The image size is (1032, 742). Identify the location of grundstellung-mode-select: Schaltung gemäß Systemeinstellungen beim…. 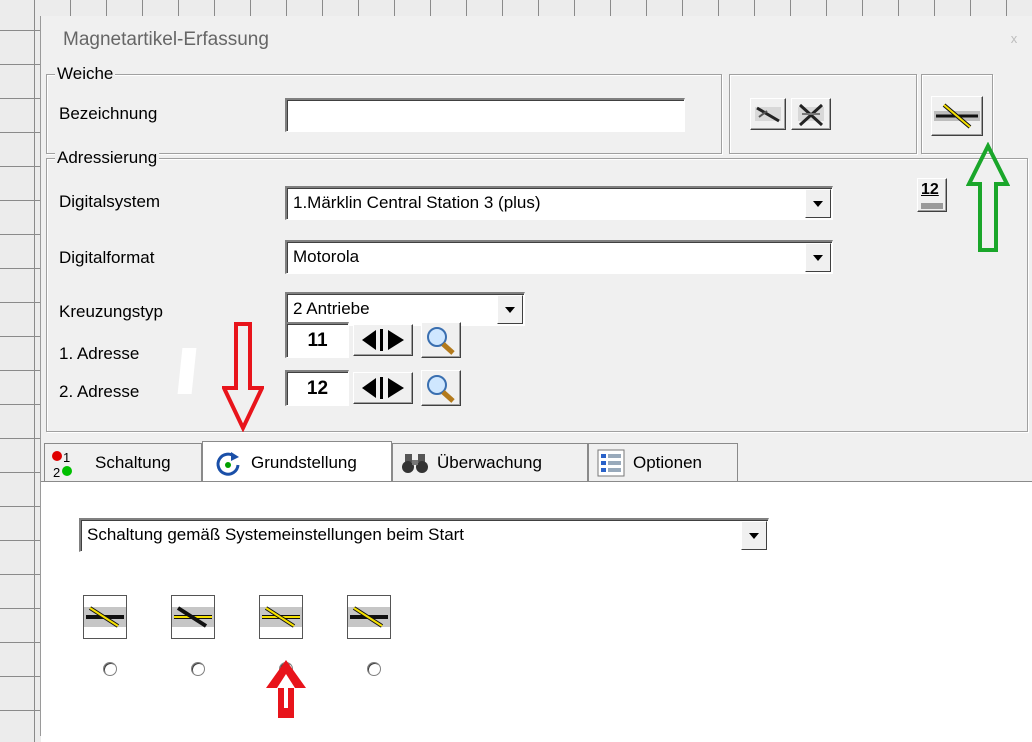
(424, 535).